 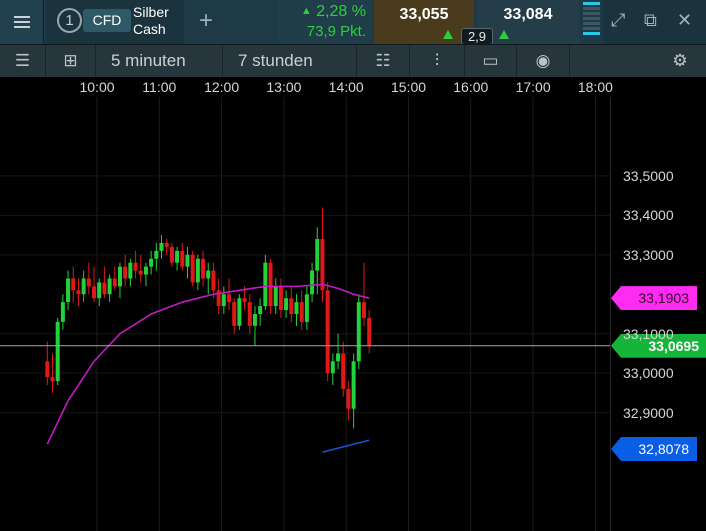 What do you see at coordinates (648, 215) in the screenshot?
I see `price-tick-label: 33,4000` at bounding box center [648, 215].